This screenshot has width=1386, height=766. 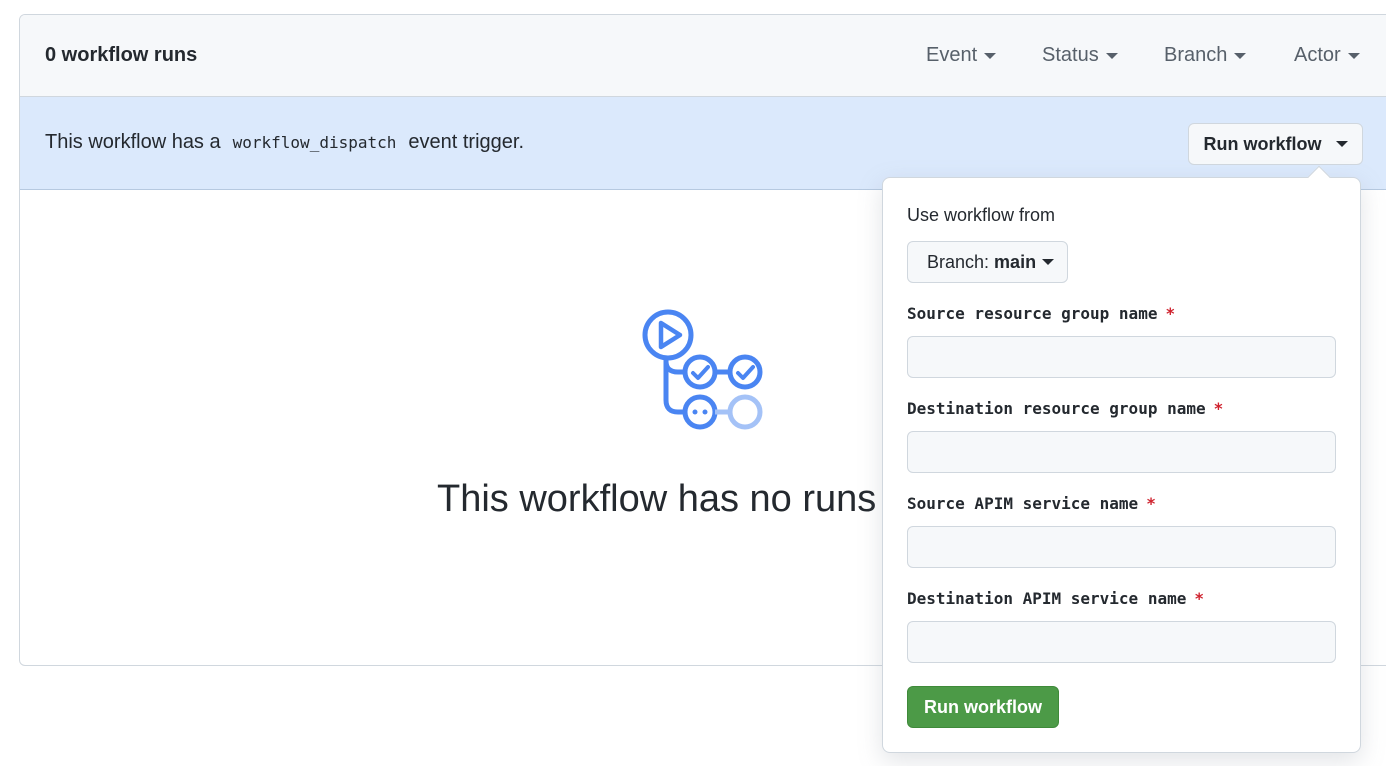 I want to click on destination-rg-label: Destination resource group name *, so click(x=1065, y=408).